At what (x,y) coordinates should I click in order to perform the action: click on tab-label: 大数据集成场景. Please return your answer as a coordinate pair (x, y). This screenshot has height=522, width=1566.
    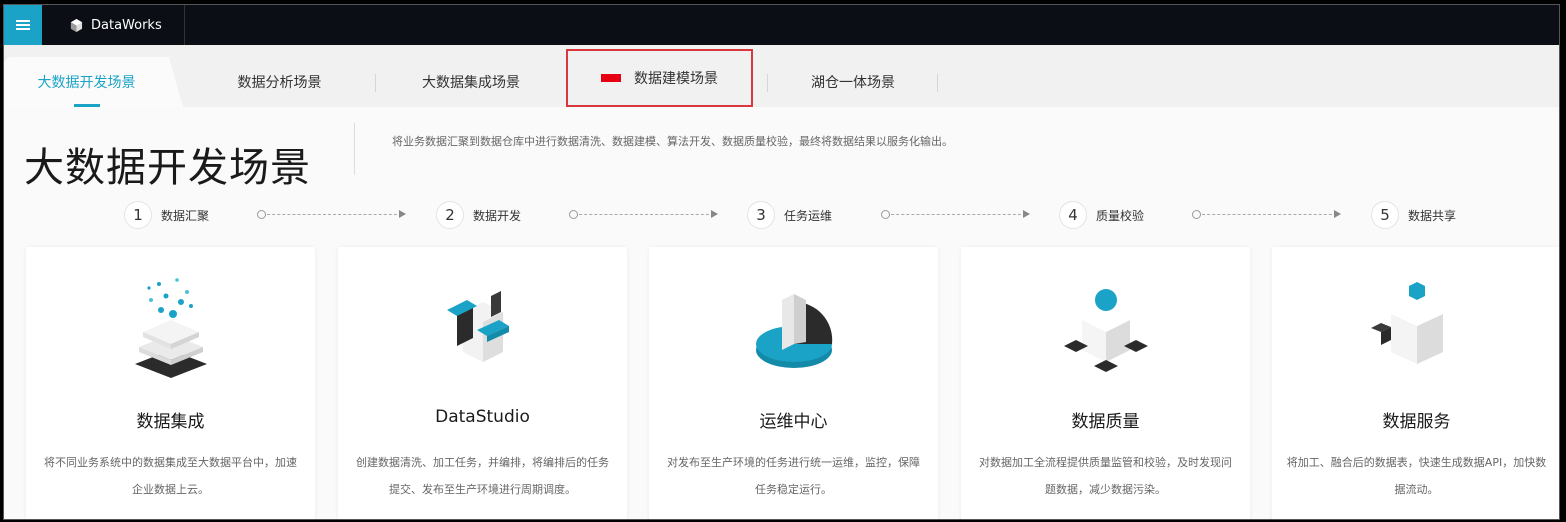
    Looking at the image, I should click on (471, 83).